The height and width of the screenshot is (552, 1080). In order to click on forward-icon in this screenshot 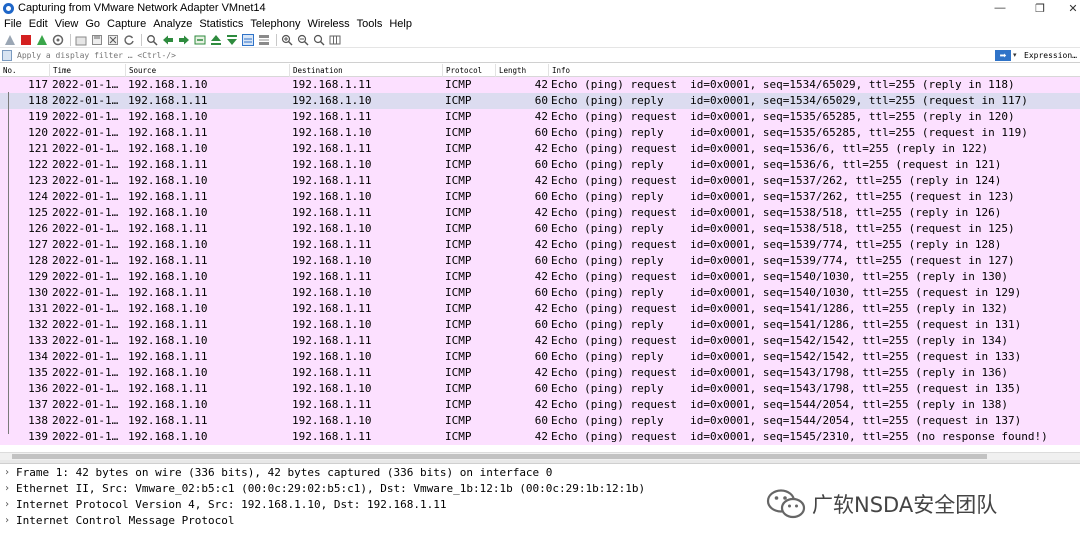, I will do `click(184, 39)`.